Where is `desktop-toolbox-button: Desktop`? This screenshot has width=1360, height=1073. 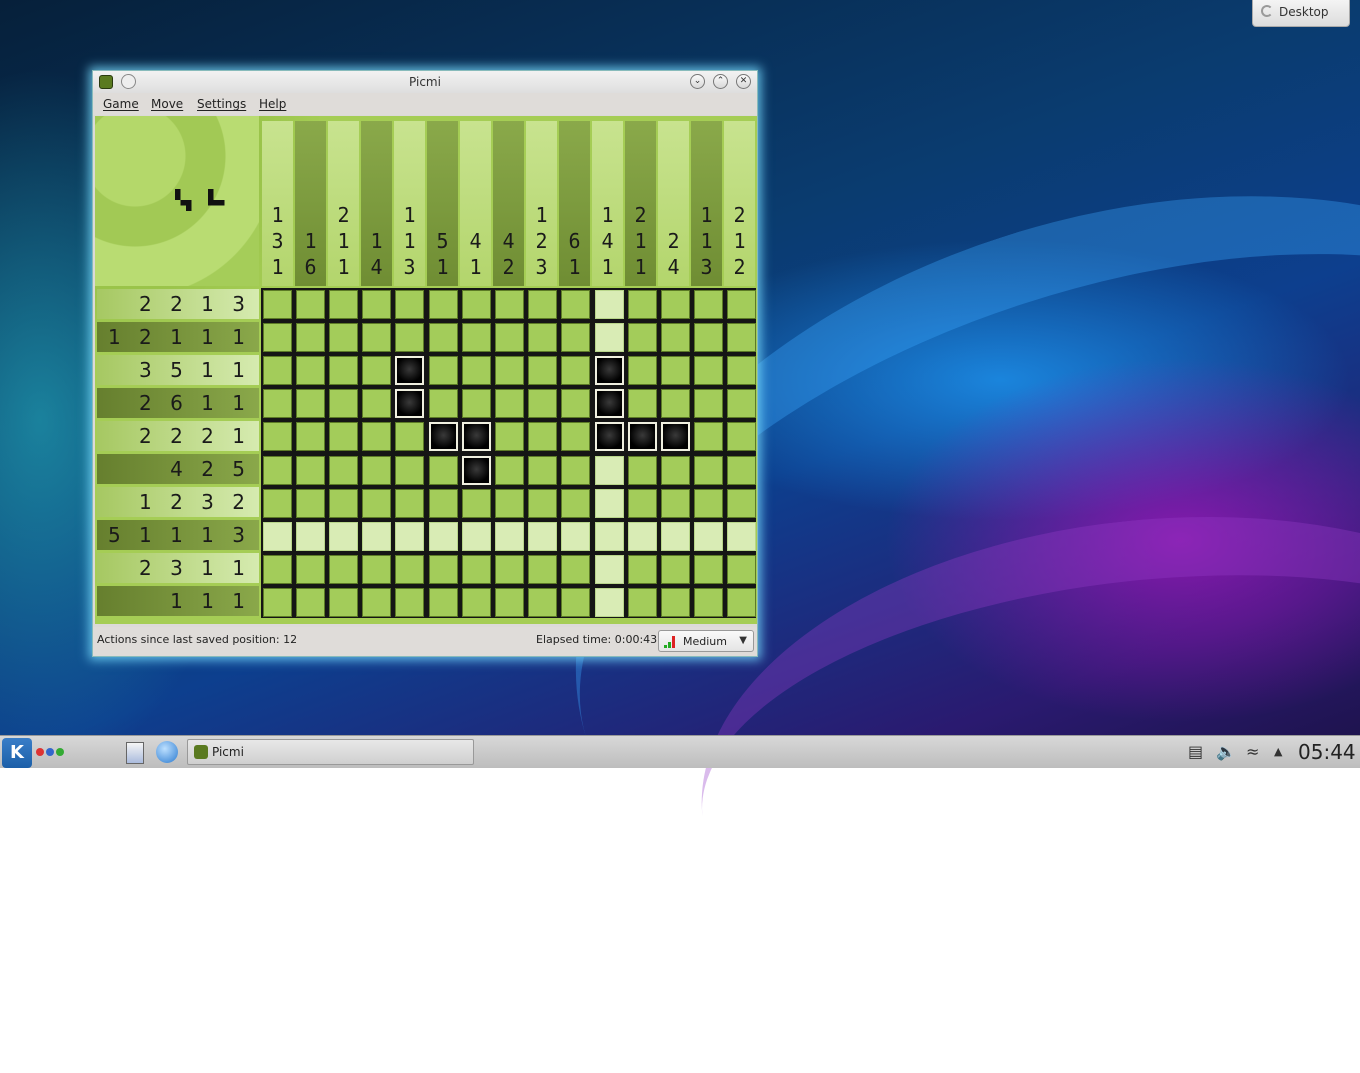 desktop-toolbox-button: Desktop is located at coordinates (1301, 13).